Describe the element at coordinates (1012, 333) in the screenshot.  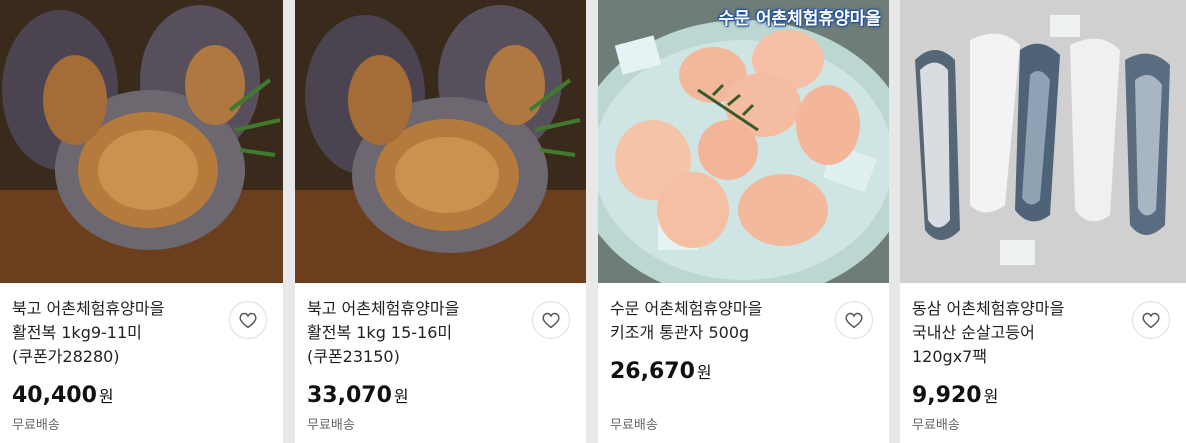
I see `product-title: 동삼 어촌체험휴양마을 국내산 순살고등어 120gx7팩` at that location.